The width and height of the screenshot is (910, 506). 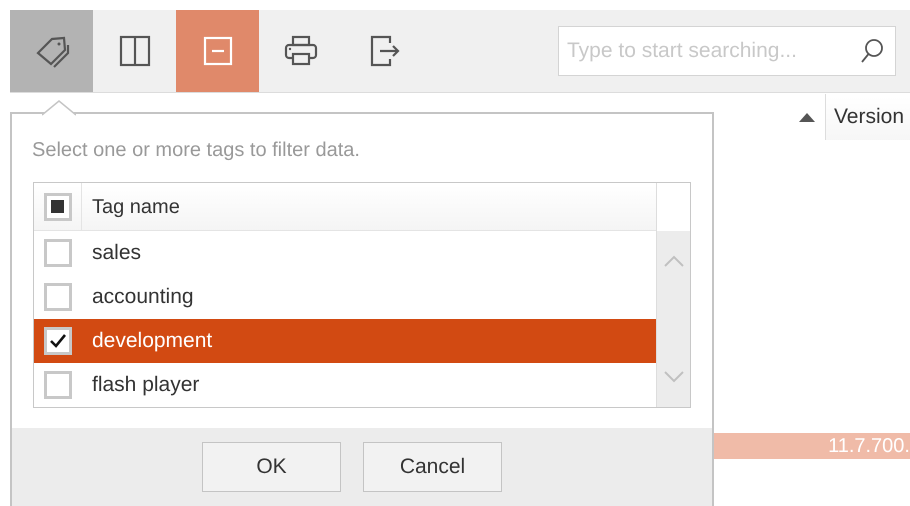 What do you see at coordinates (117, 253) in the screenshot?
I see `tag-label: sales` at bounding box center [117, 253].